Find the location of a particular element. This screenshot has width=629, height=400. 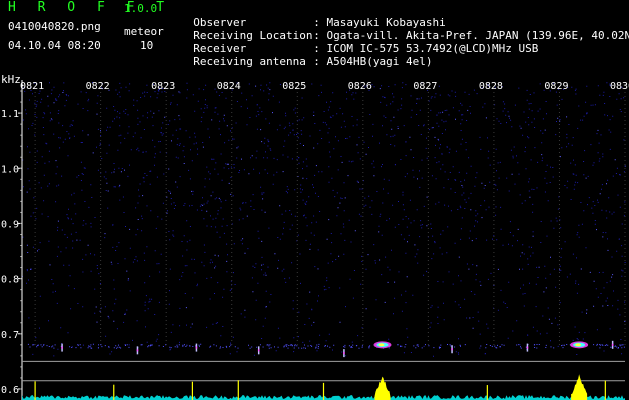

y-tick-label: 0.6 is located at coordinates (10, 390).